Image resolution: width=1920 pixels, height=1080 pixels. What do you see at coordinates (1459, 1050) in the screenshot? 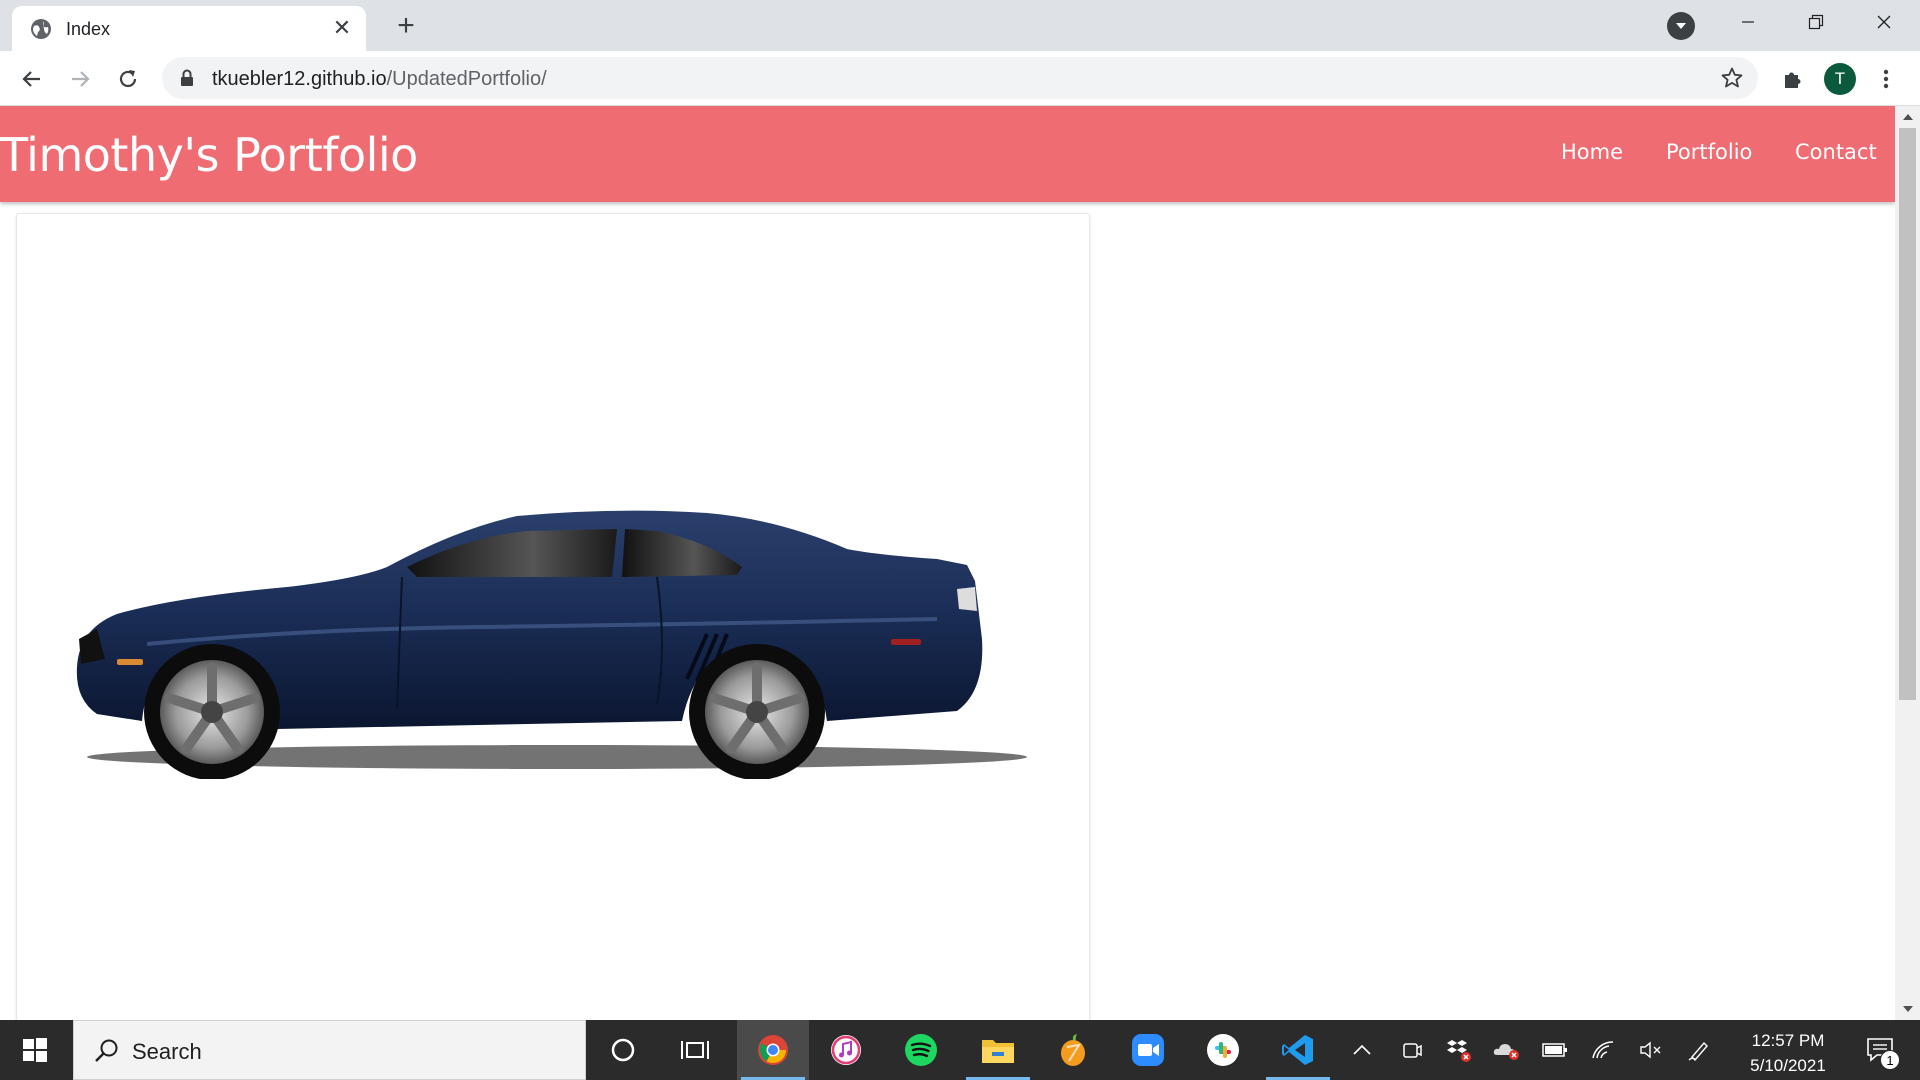
I see `dropbox-icon` at bounding box center [1459, 1050].